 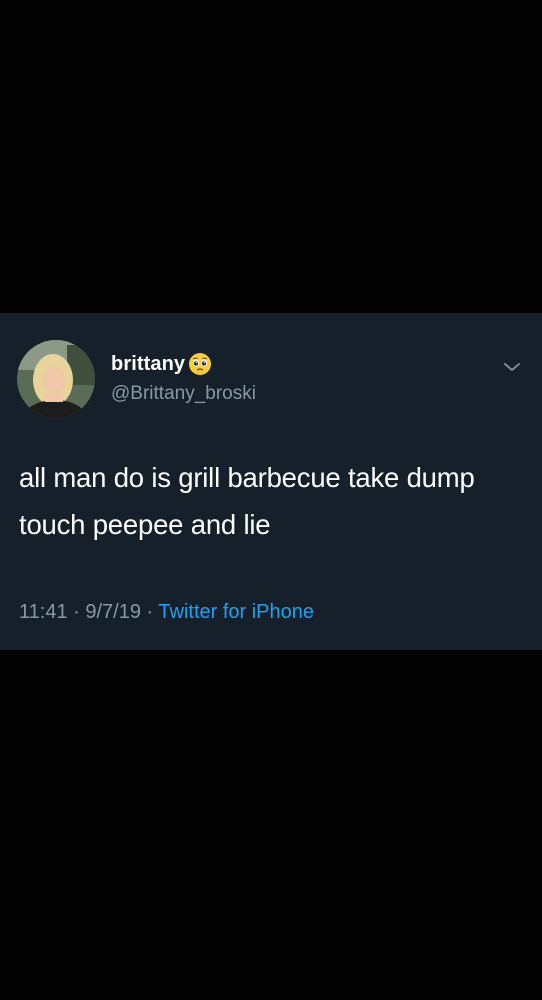 I want to click on user-handle: @Brittany_broski, so click(x=183, y=394).